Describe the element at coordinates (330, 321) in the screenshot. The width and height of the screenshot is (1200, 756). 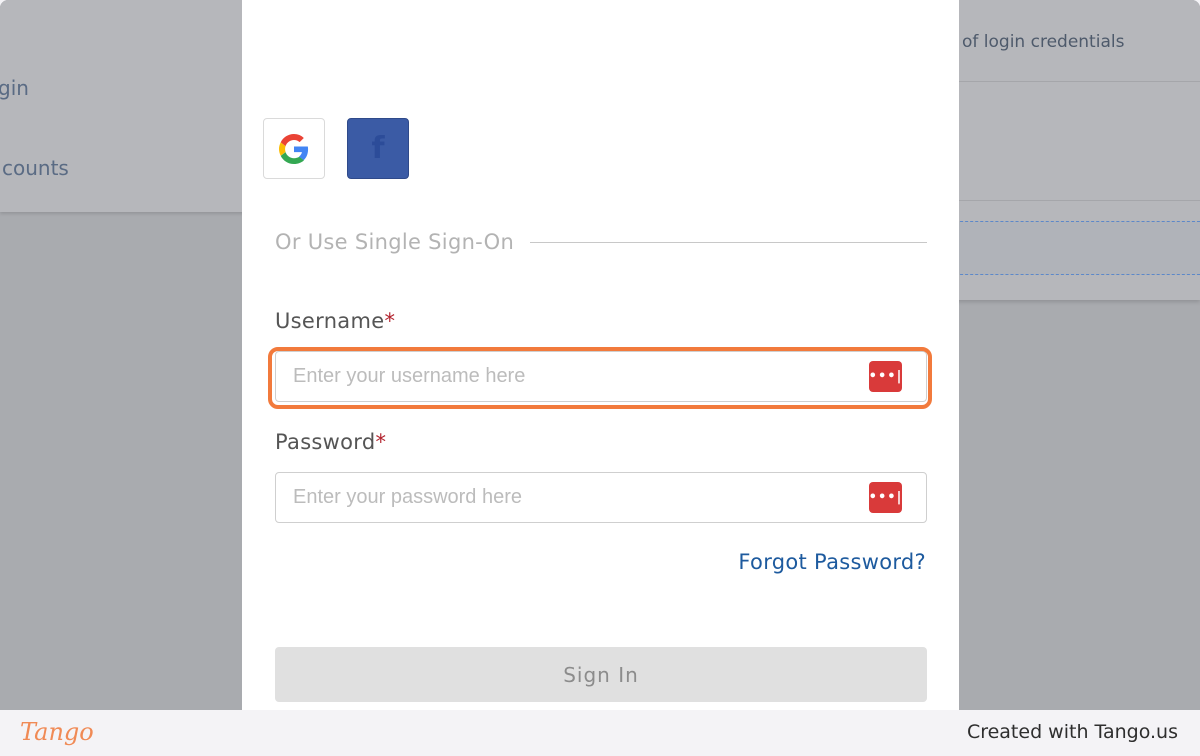
I see `username-label-text: Username` at that location.